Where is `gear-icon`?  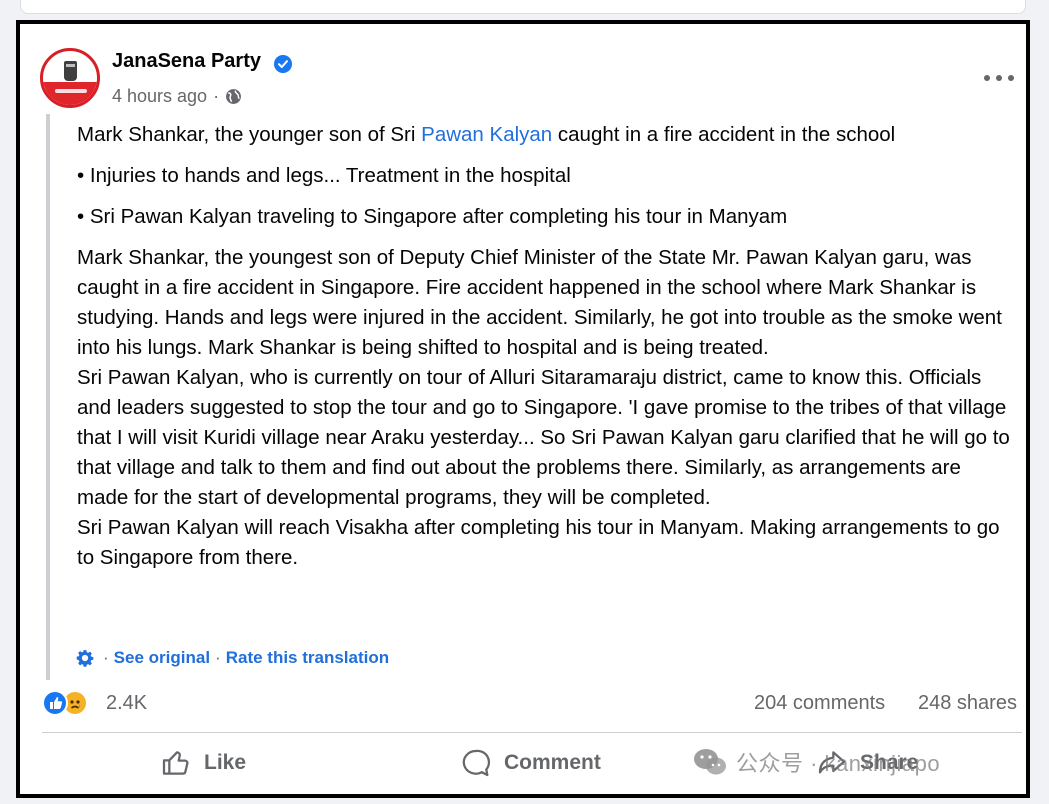 gear-icon is located at coordinates (85, 658).